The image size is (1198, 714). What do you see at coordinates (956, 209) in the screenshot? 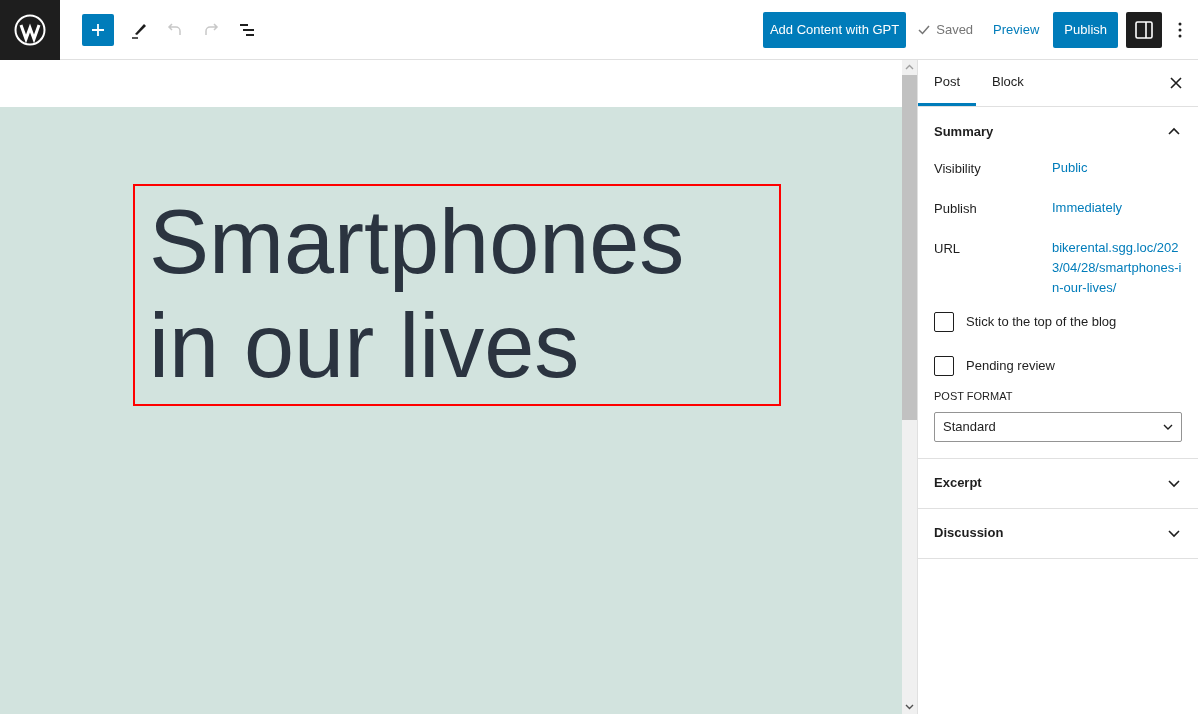
I see `field-label: Publish` at bounding box center [956, 209].